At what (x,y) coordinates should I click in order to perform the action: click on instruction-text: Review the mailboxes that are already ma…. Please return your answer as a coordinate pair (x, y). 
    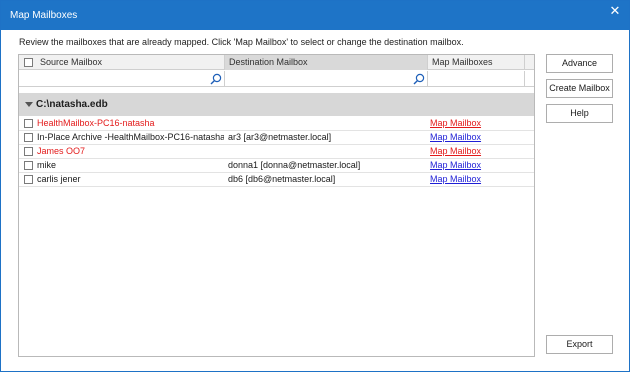
    Looking at the image, I should click on (241, 42).